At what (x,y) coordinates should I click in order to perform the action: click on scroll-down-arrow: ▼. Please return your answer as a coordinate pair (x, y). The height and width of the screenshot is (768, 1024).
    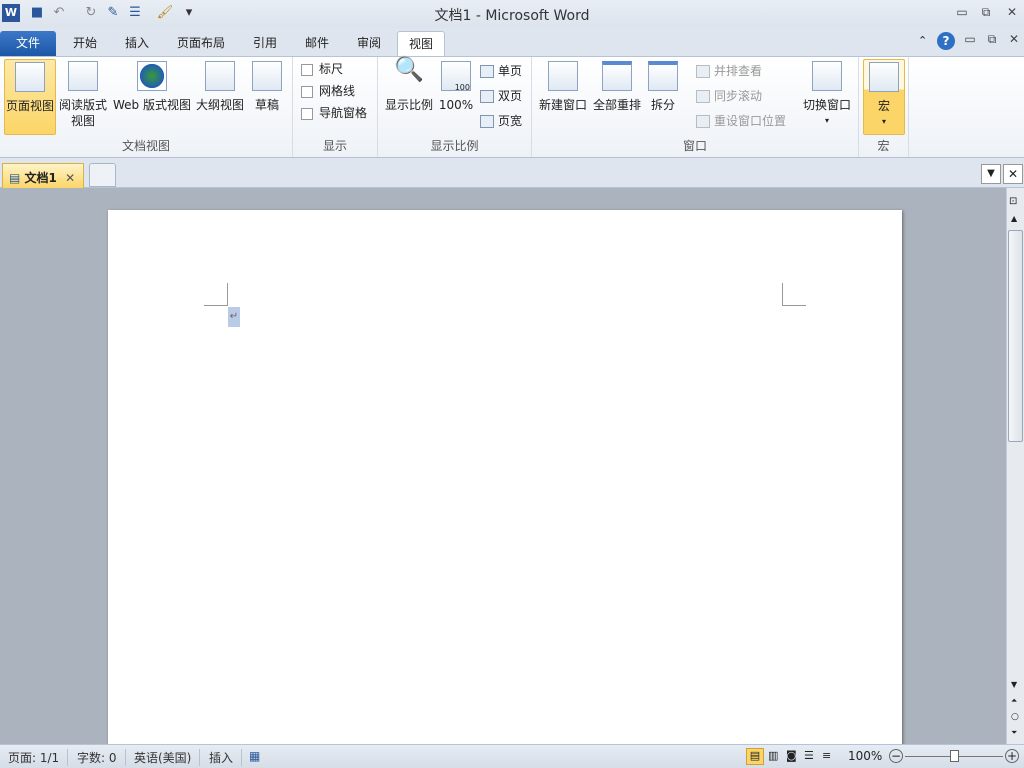
    Looking at the image, I should click on (1014, 684).